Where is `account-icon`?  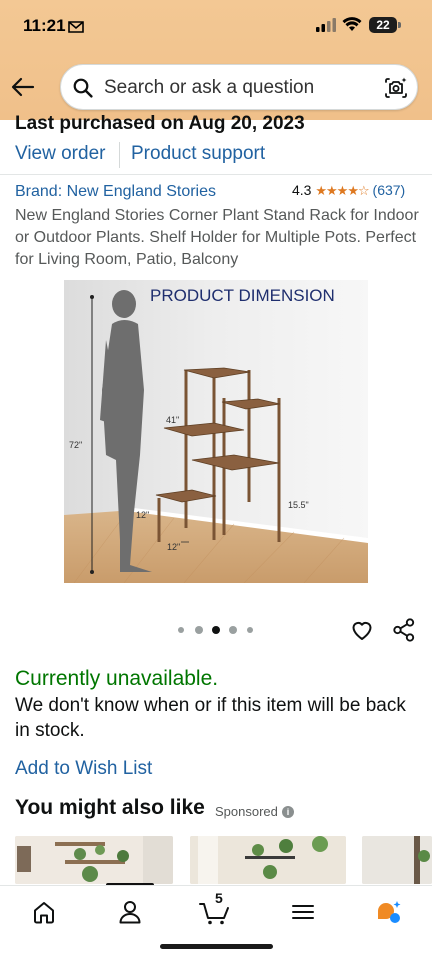
account-icon is located at coordinates (130, 912).